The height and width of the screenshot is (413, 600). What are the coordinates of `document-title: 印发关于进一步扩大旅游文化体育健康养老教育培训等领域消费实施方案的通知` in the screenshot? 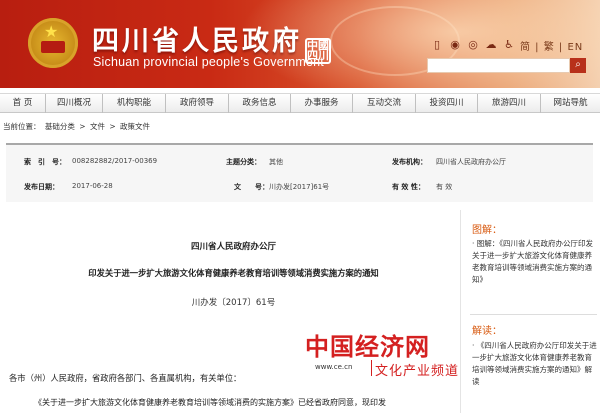 It's located at (233, 273).